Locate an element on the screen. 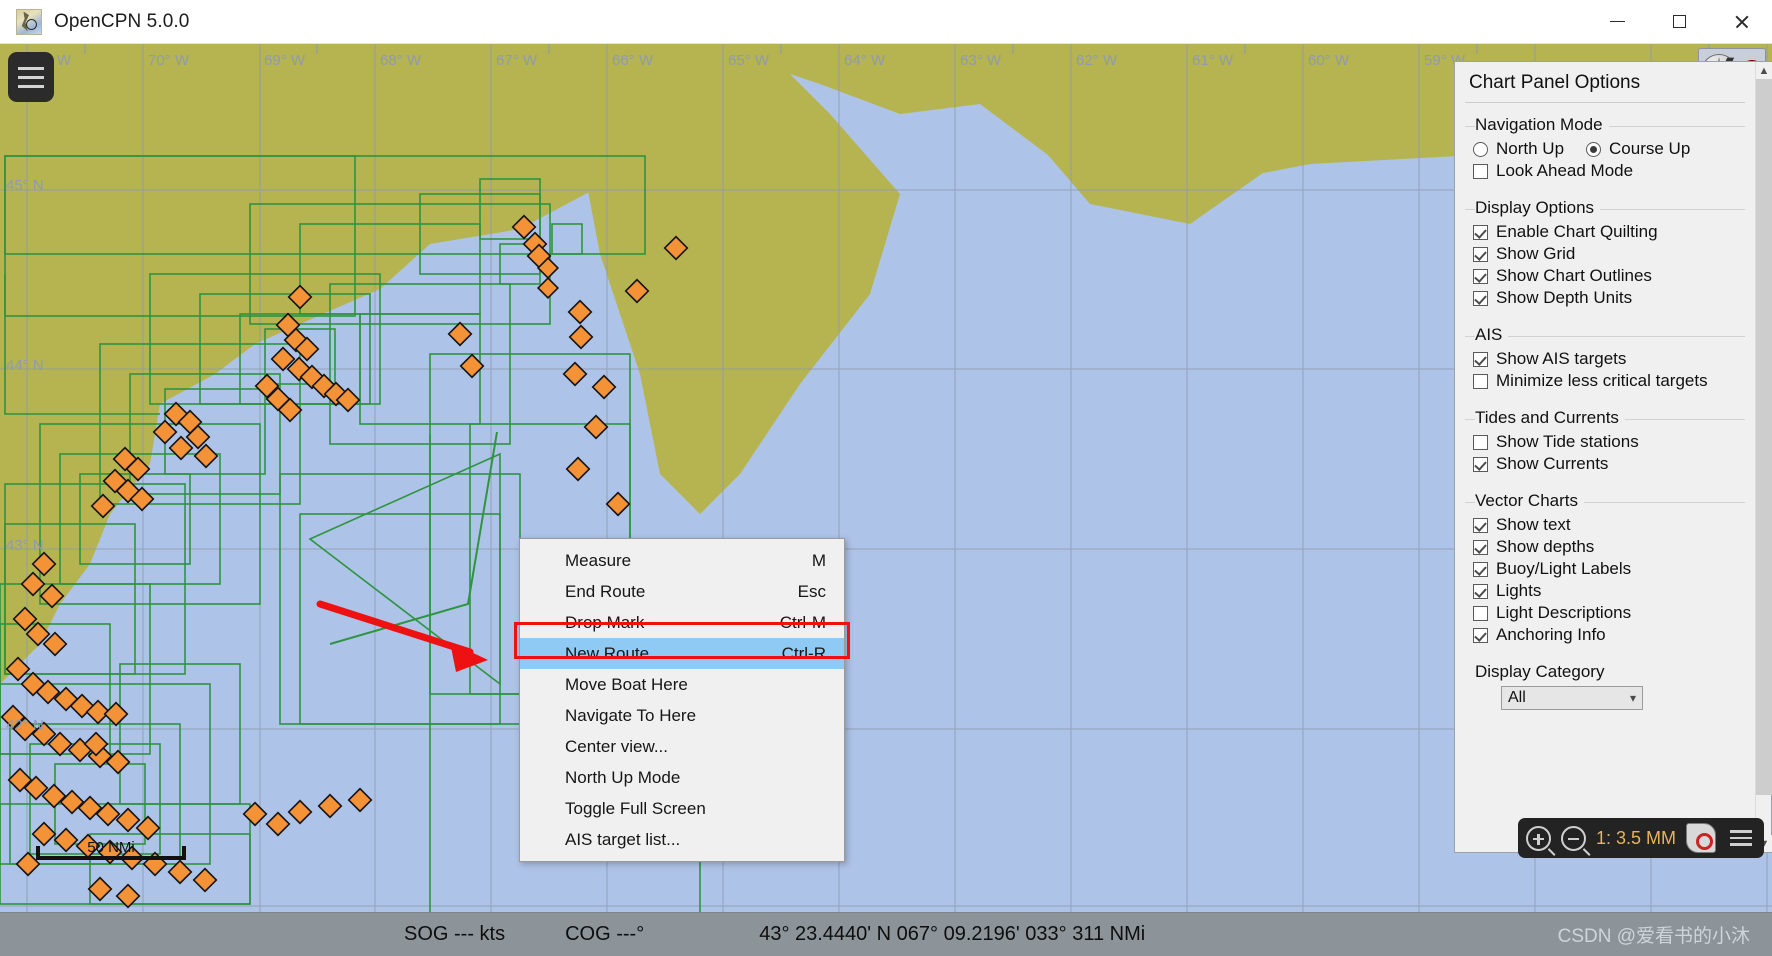 Image resolution: width=1772 pixels, height=956 pixels. checkbox-option: Light Descriptions is located at coordinates (1609, 613).